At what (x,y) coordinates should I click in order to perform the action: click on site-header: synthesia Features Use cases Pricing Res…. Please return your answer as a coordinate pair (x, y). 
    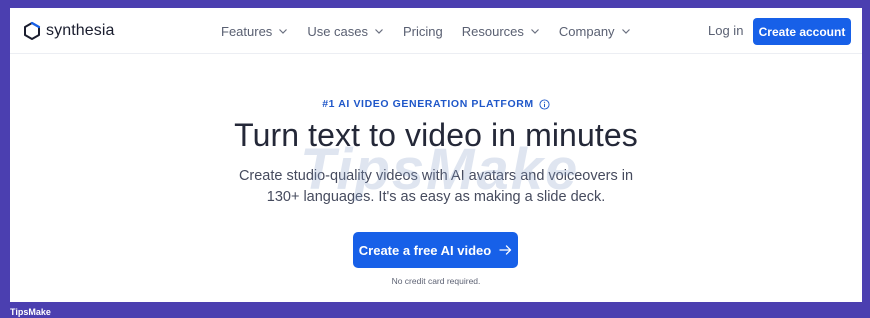
    Looking at the image, I should click on (436, 31).